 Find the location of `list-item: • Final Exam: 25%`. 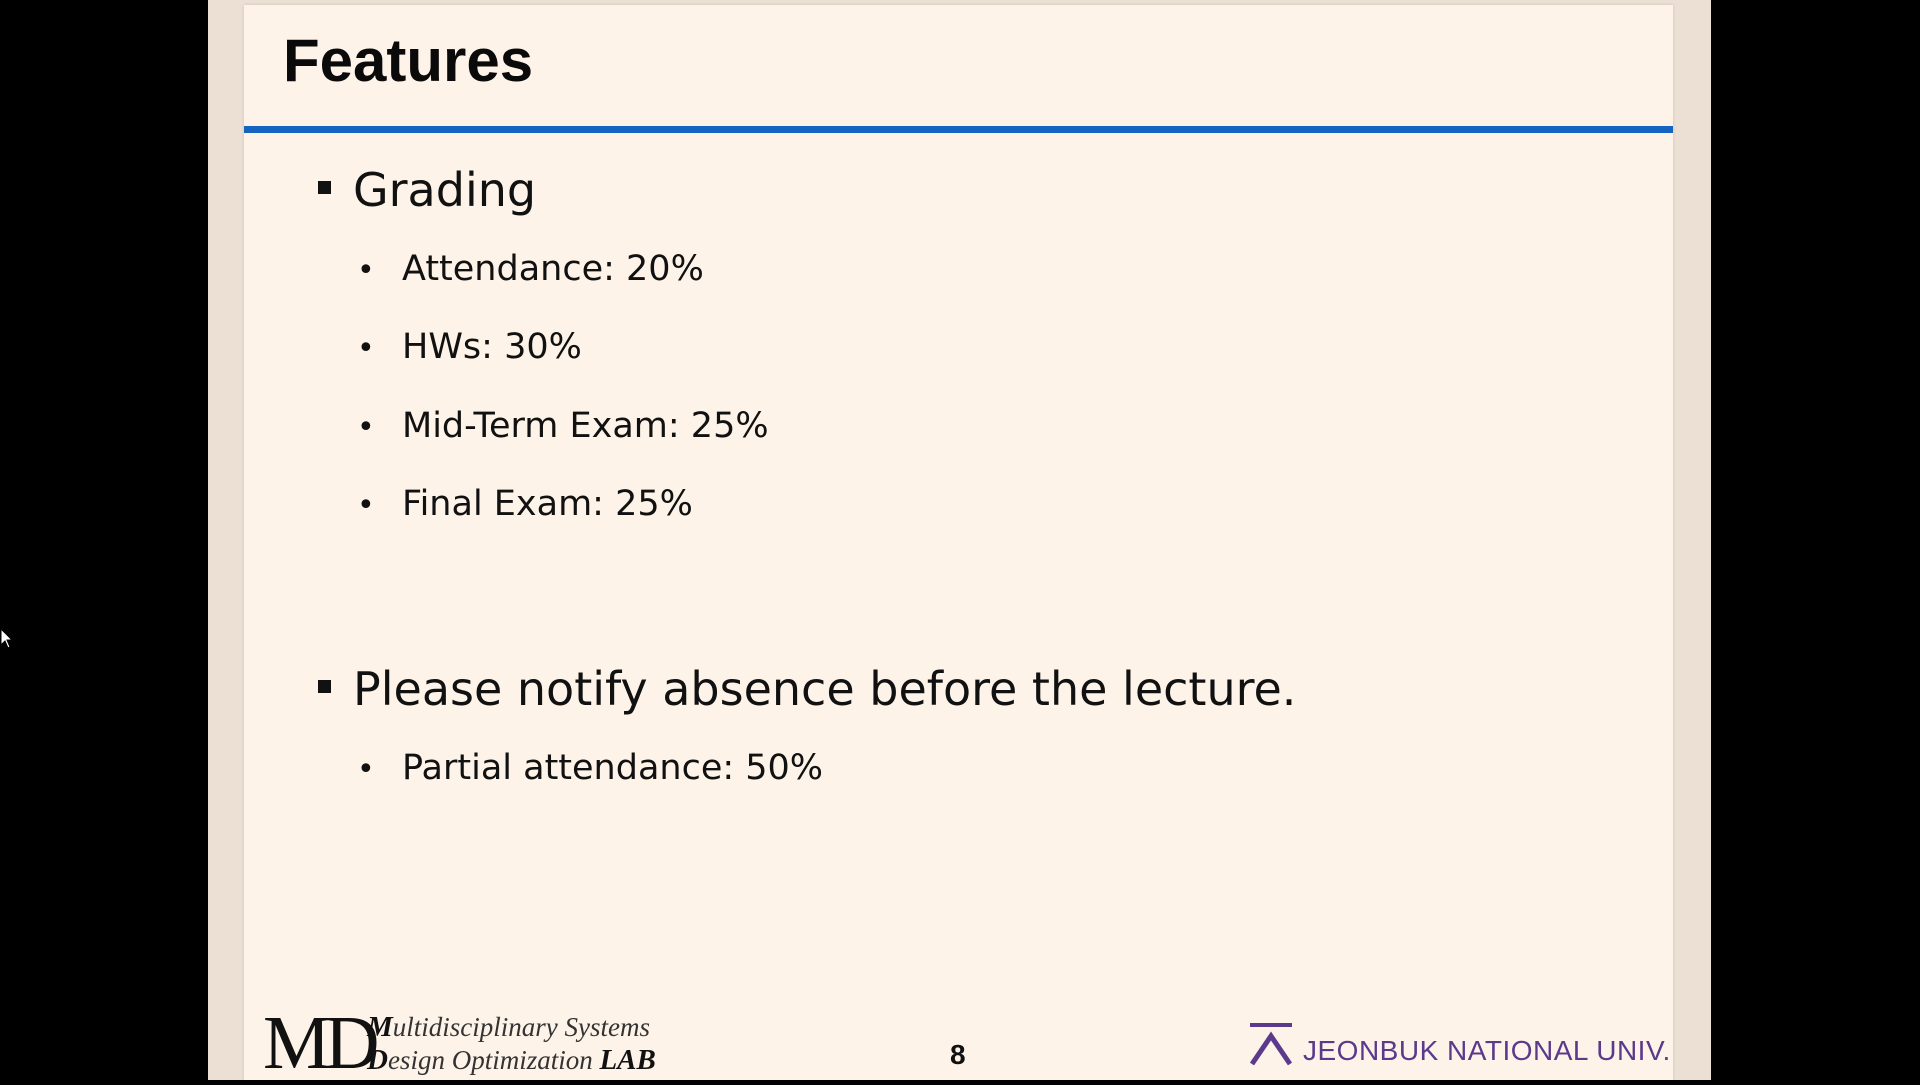

list-item: • Final Exam: 25% is located at coordinates (525, 504).